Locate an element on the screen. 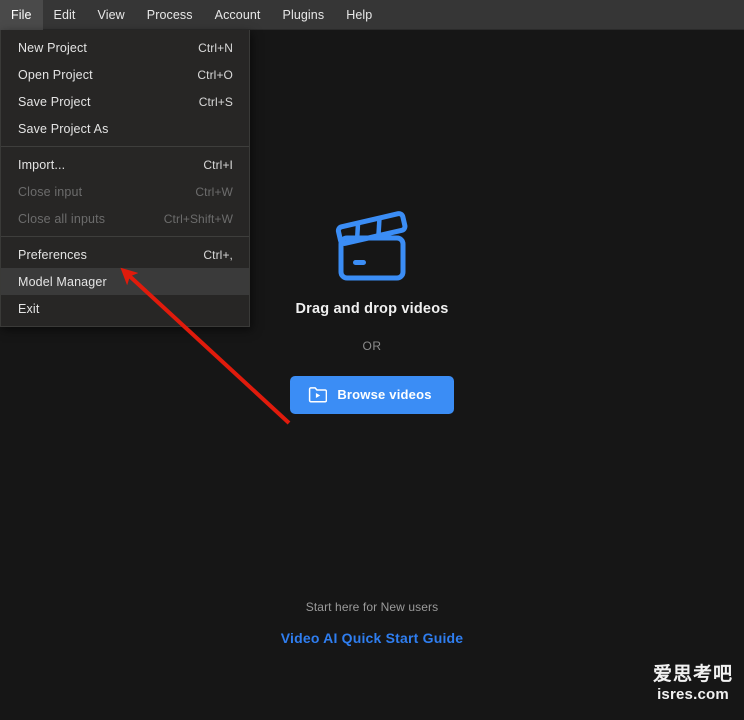 The image size is (744, 720). menubar-item-edit-label: Edit is located at coordinates (64, 14).